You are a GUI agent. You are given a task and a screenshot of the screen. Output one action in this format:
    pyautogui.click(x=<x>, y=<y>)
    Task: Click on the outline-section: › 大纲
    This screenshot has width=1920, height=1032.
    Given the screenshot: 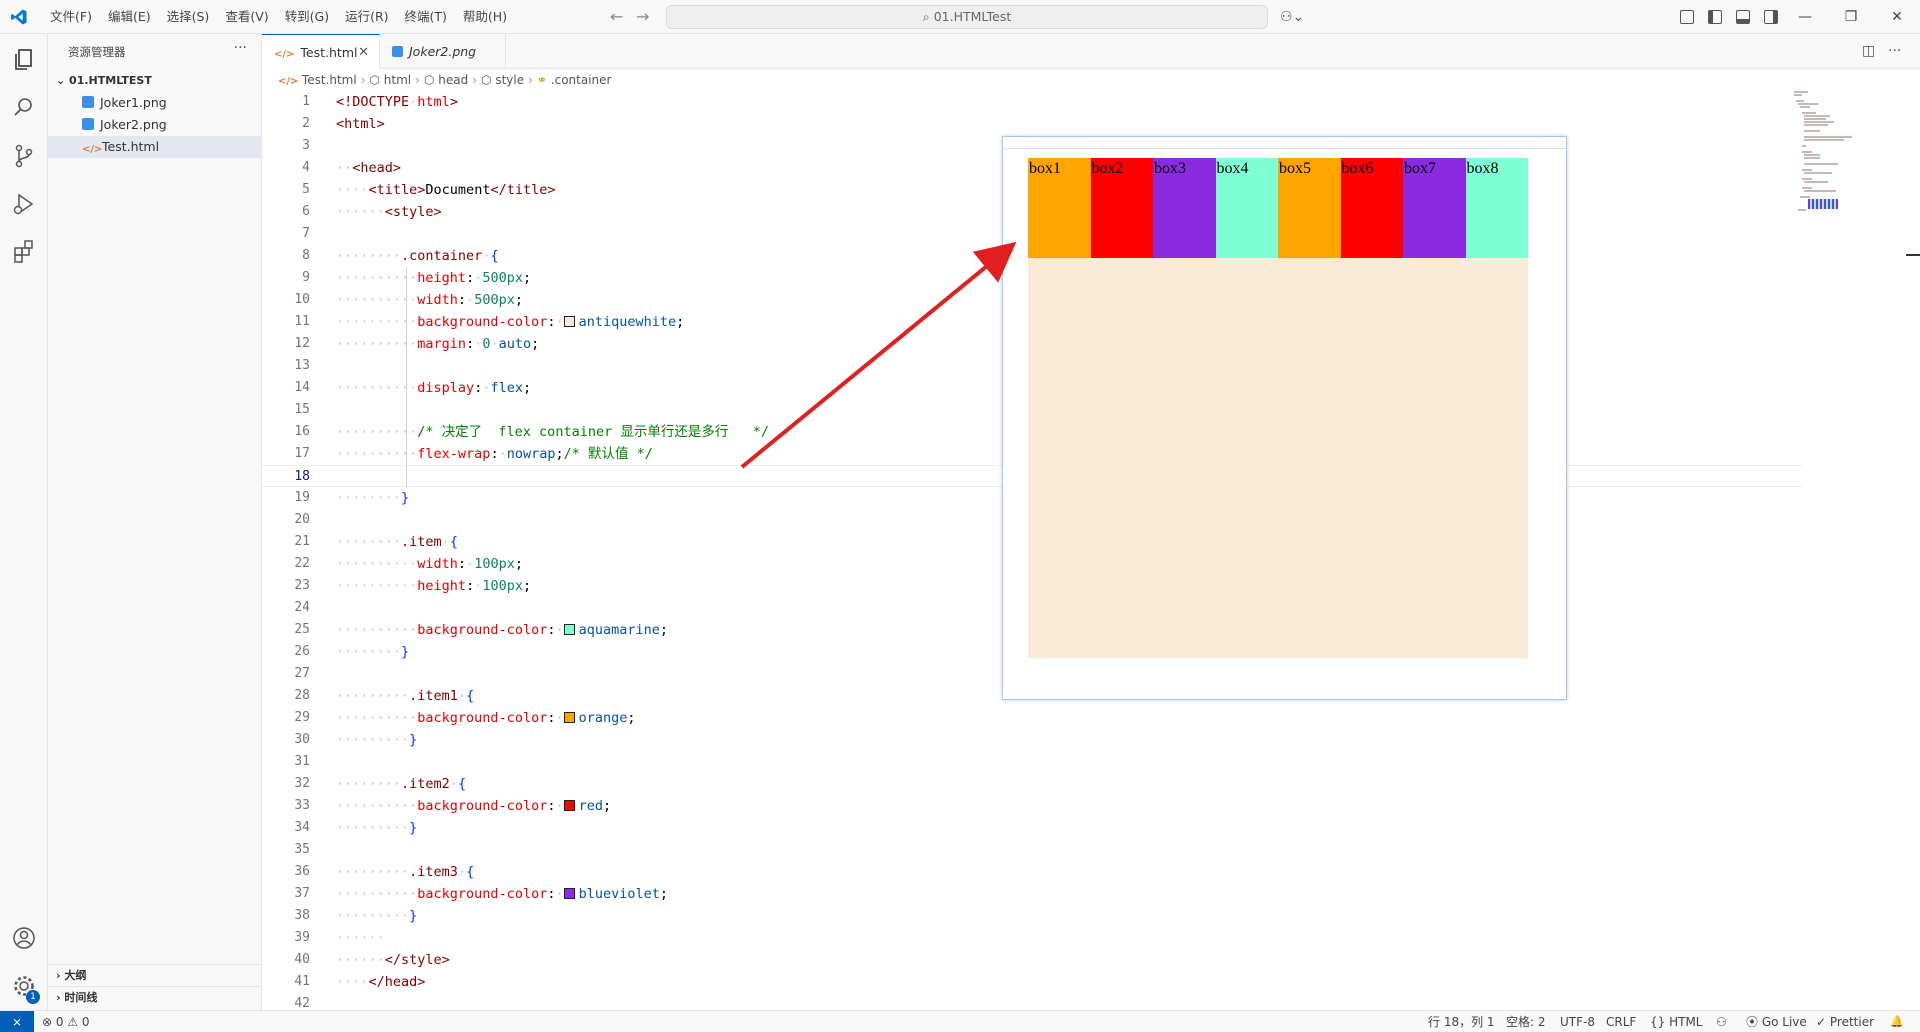 What is the action you would take?
    pyautogui.click(x=155, y=975)
    